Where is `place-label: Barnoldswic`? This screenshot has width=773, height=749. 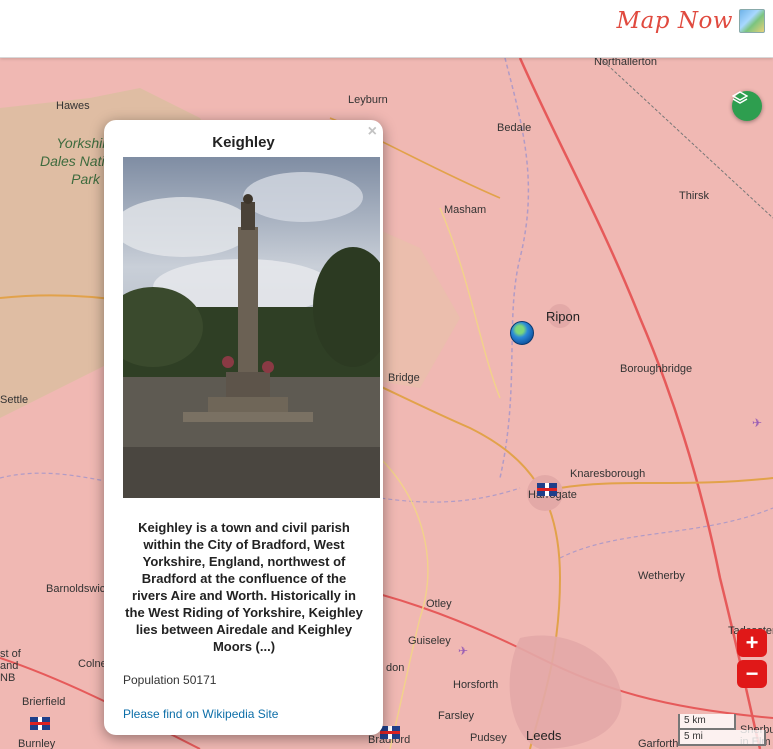
place-label: Barnoldswic is located at coordinates (76, 589).